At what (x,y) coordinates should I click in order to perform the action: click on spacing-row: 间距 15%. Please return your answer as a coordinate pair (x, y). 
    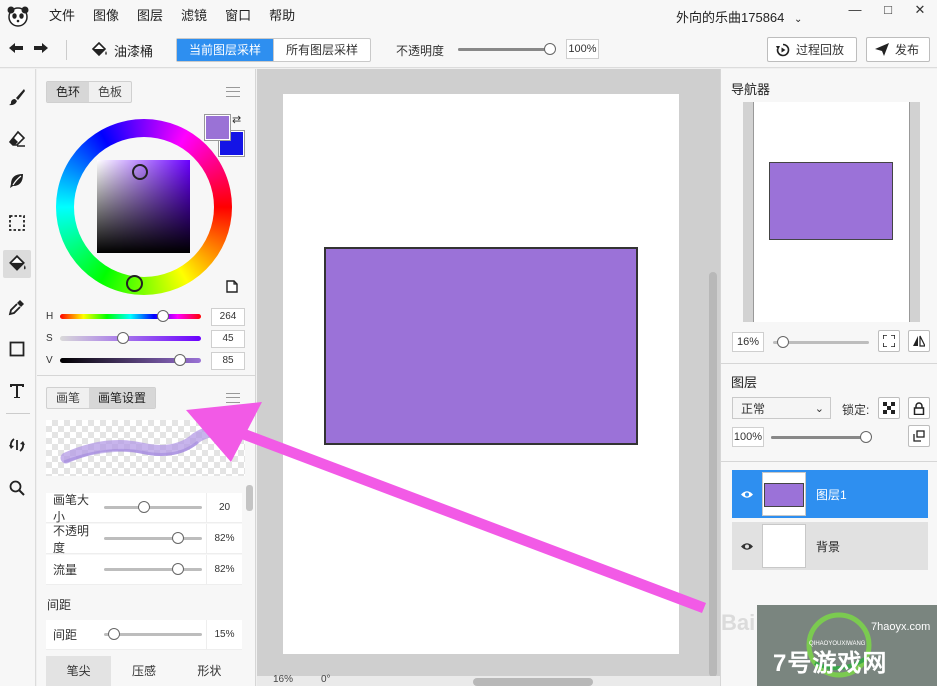
    Looking at the image, I should click on (144, 635).